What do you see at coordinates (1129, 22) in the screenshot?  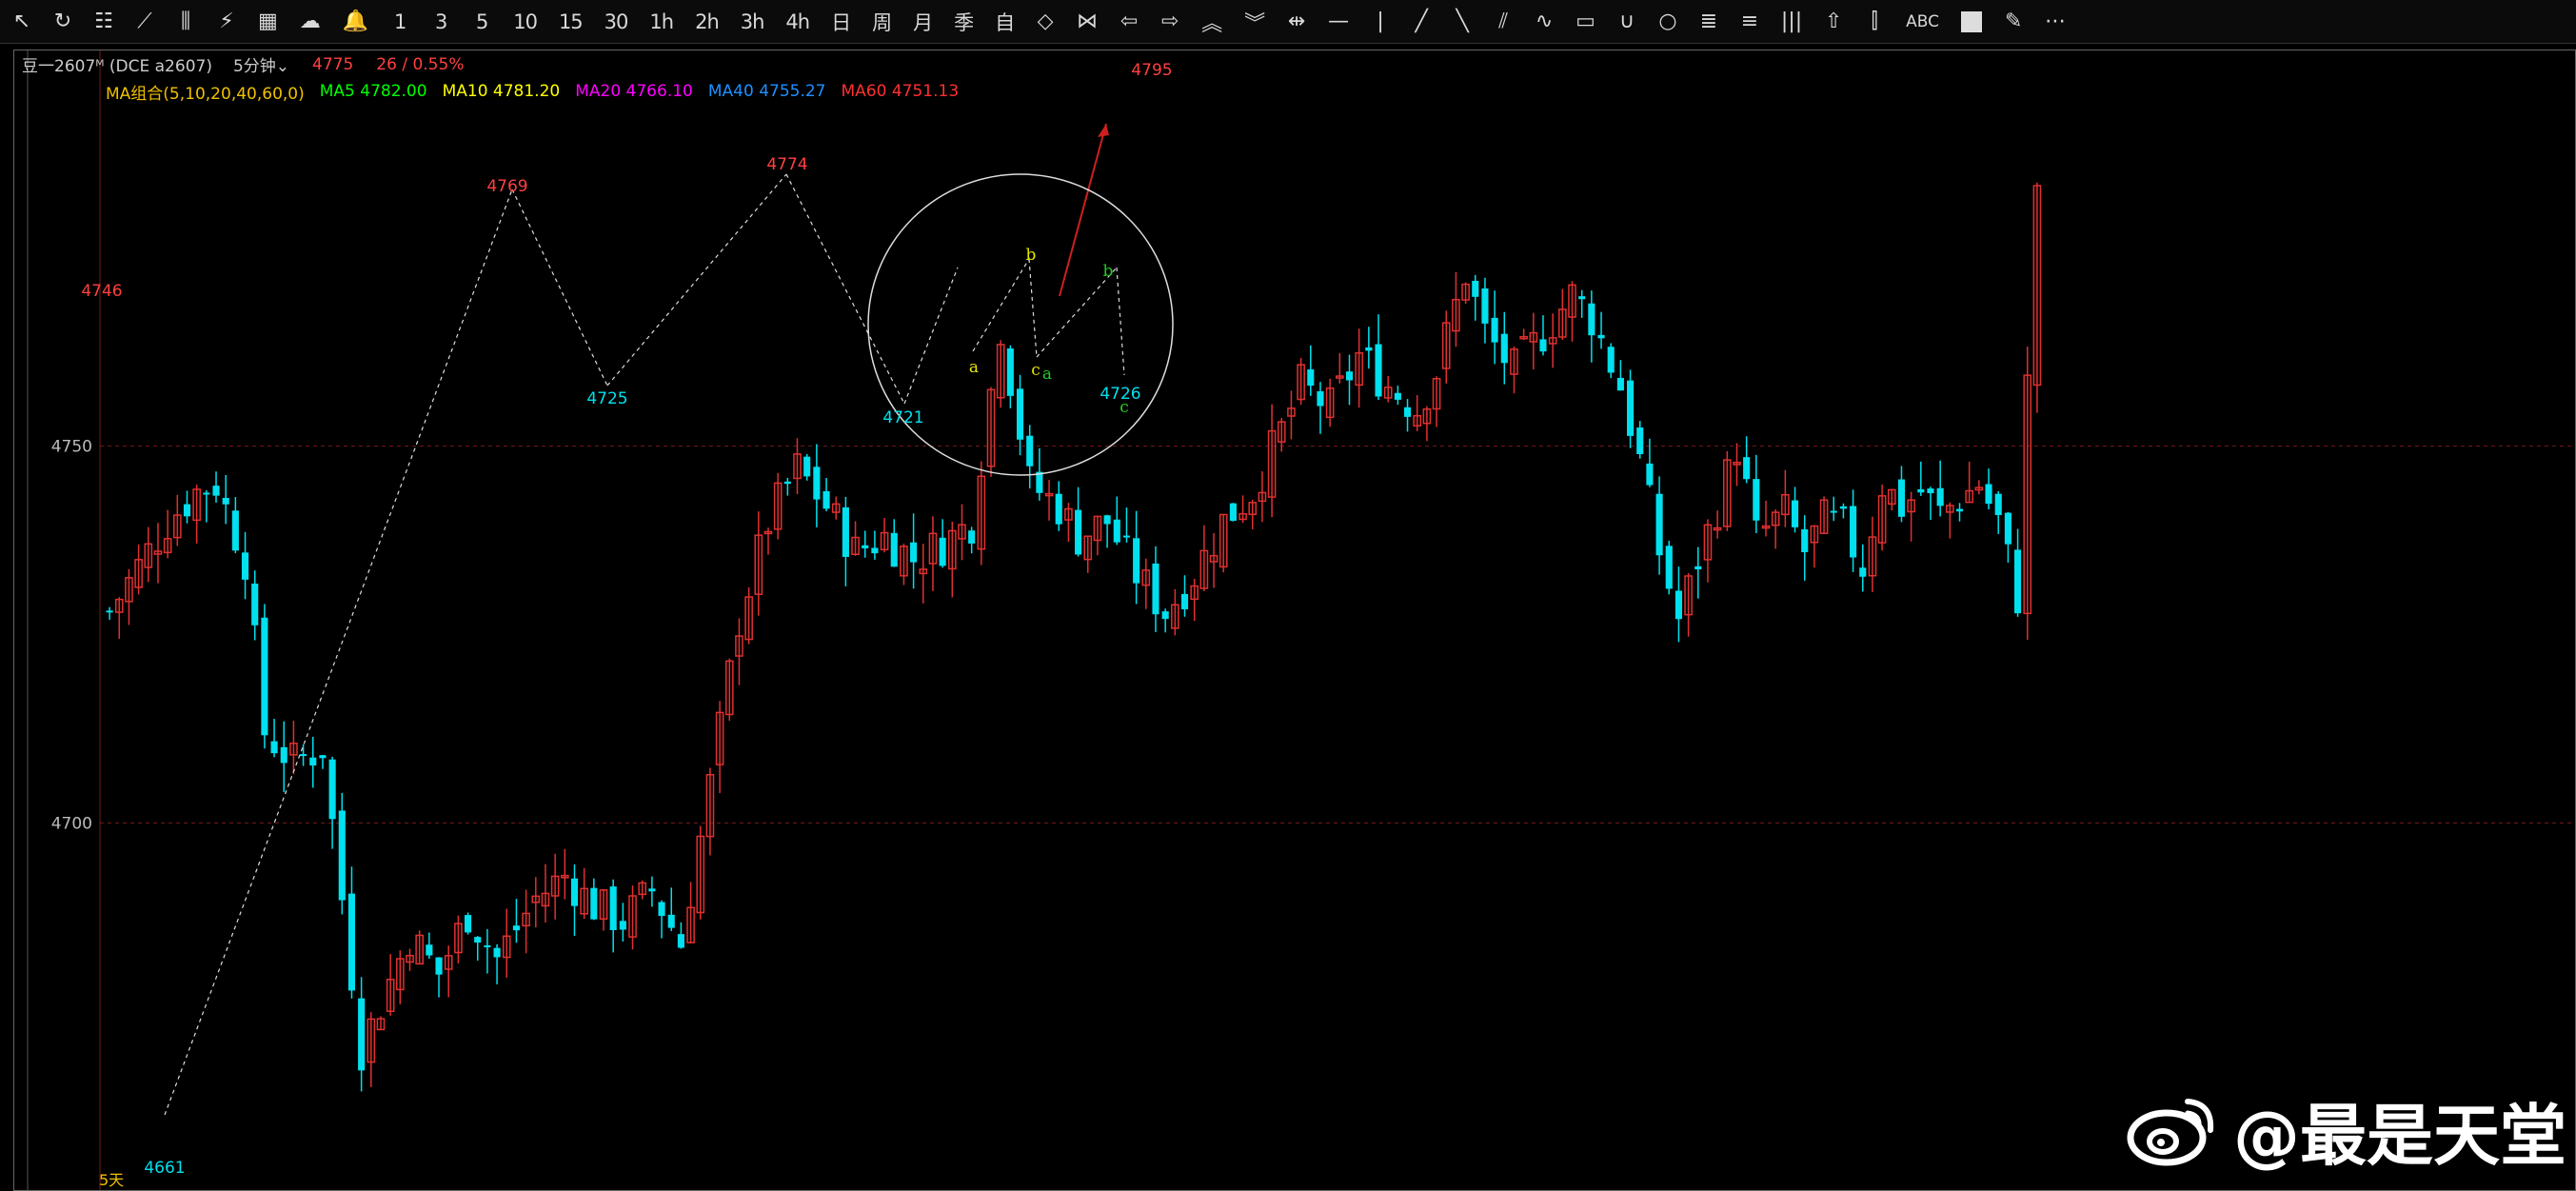 I see `arrow-left-icon: ⇦` at bounding box center [1129, 22].